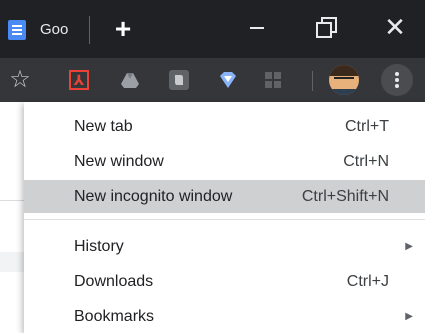  Describe the element at coordinates (367, 281) in the screenshot. I see `menu-item-shortcut: Ctrl+J` at that location.